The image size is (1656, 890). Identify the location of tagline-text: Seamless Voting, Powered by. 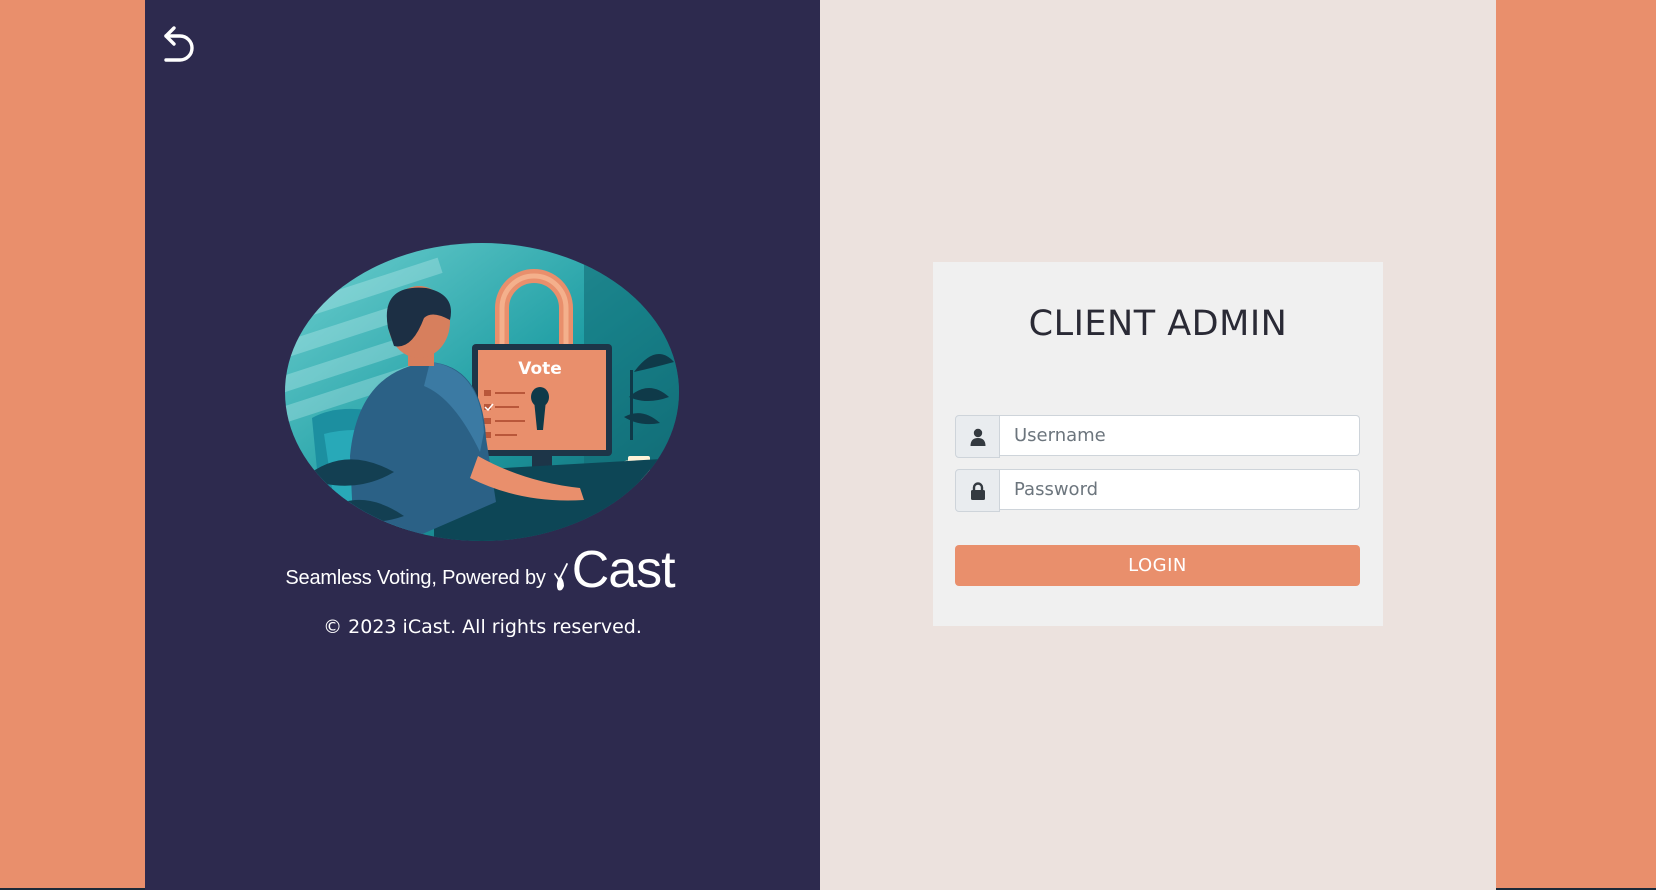
(415, 578).